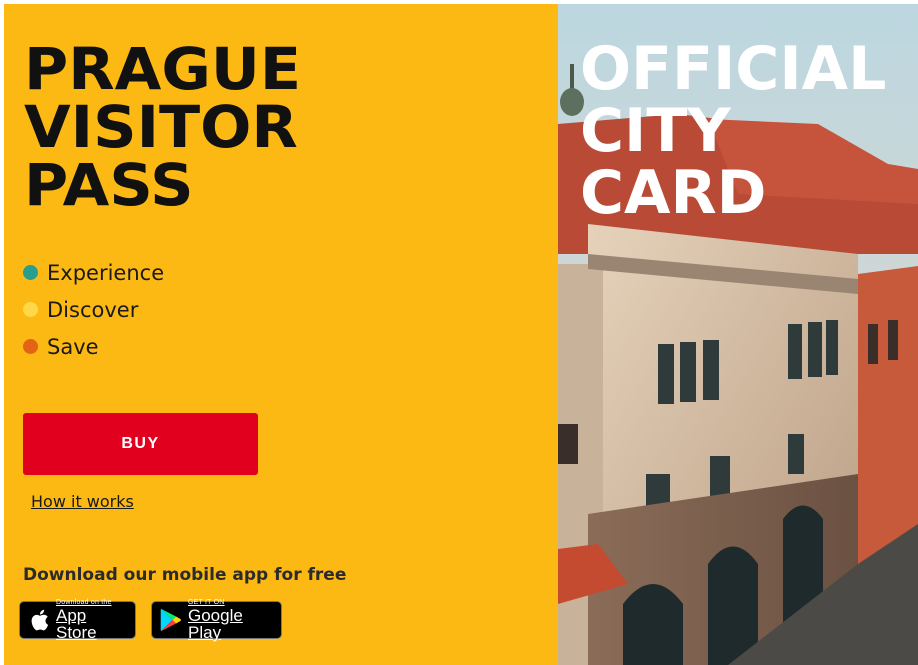  Describe the element at coordinates (106, 272) in the screenshot. I see `feature-label: Experience` at that location.